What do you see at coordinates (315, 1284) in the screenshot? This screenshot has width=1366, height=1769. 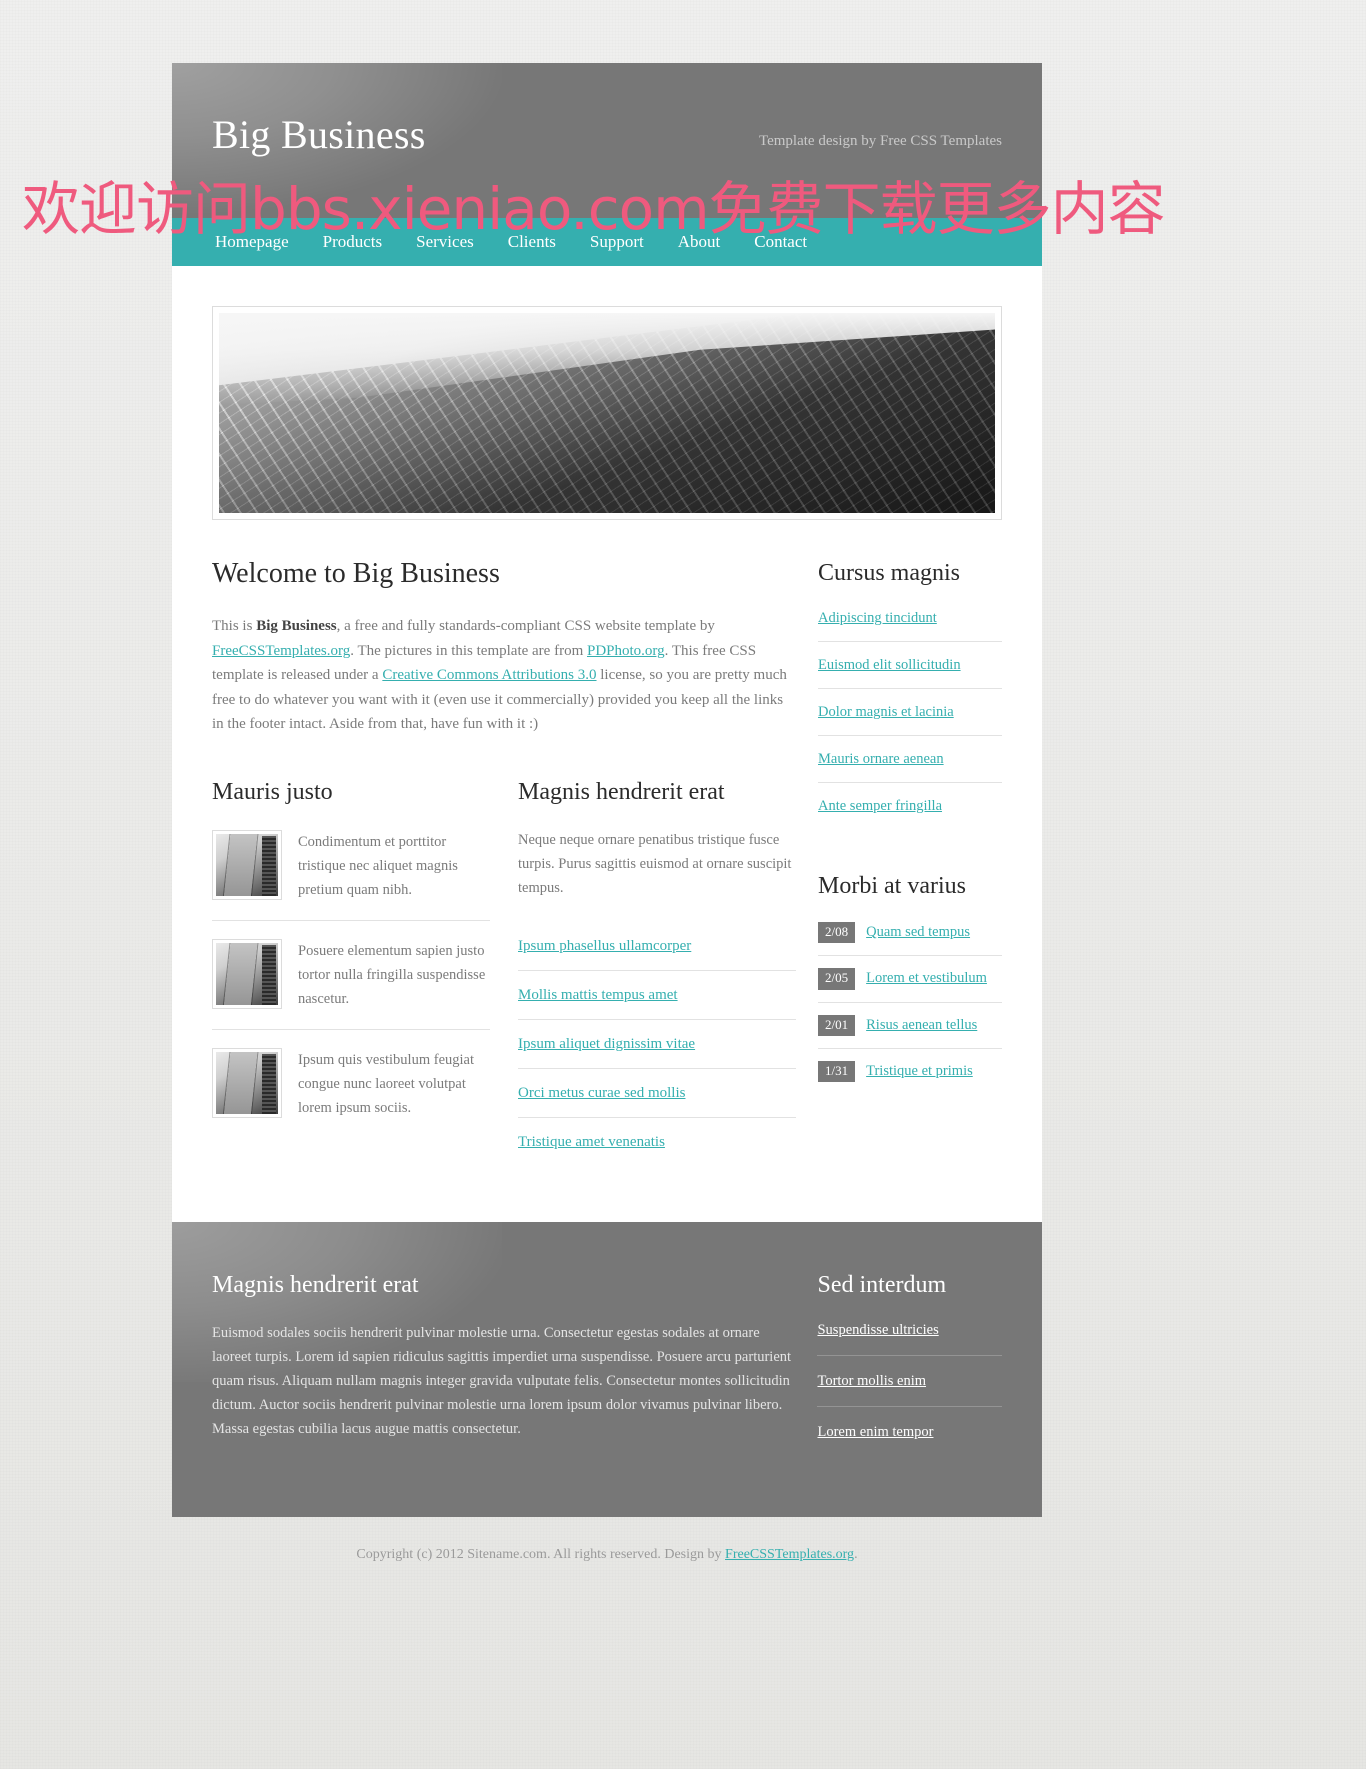 I see `footer-heading: Magnis hendrerit erat` at bounding box center [315, 1284].